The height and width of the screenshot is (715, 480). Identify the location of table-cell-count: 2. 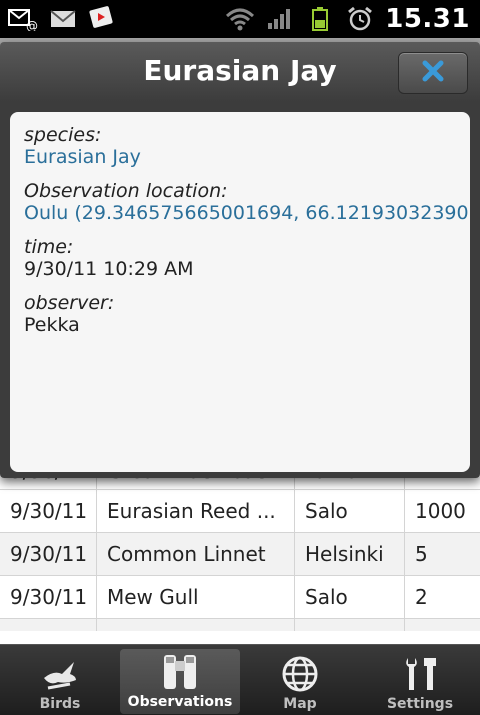
(421, 597).